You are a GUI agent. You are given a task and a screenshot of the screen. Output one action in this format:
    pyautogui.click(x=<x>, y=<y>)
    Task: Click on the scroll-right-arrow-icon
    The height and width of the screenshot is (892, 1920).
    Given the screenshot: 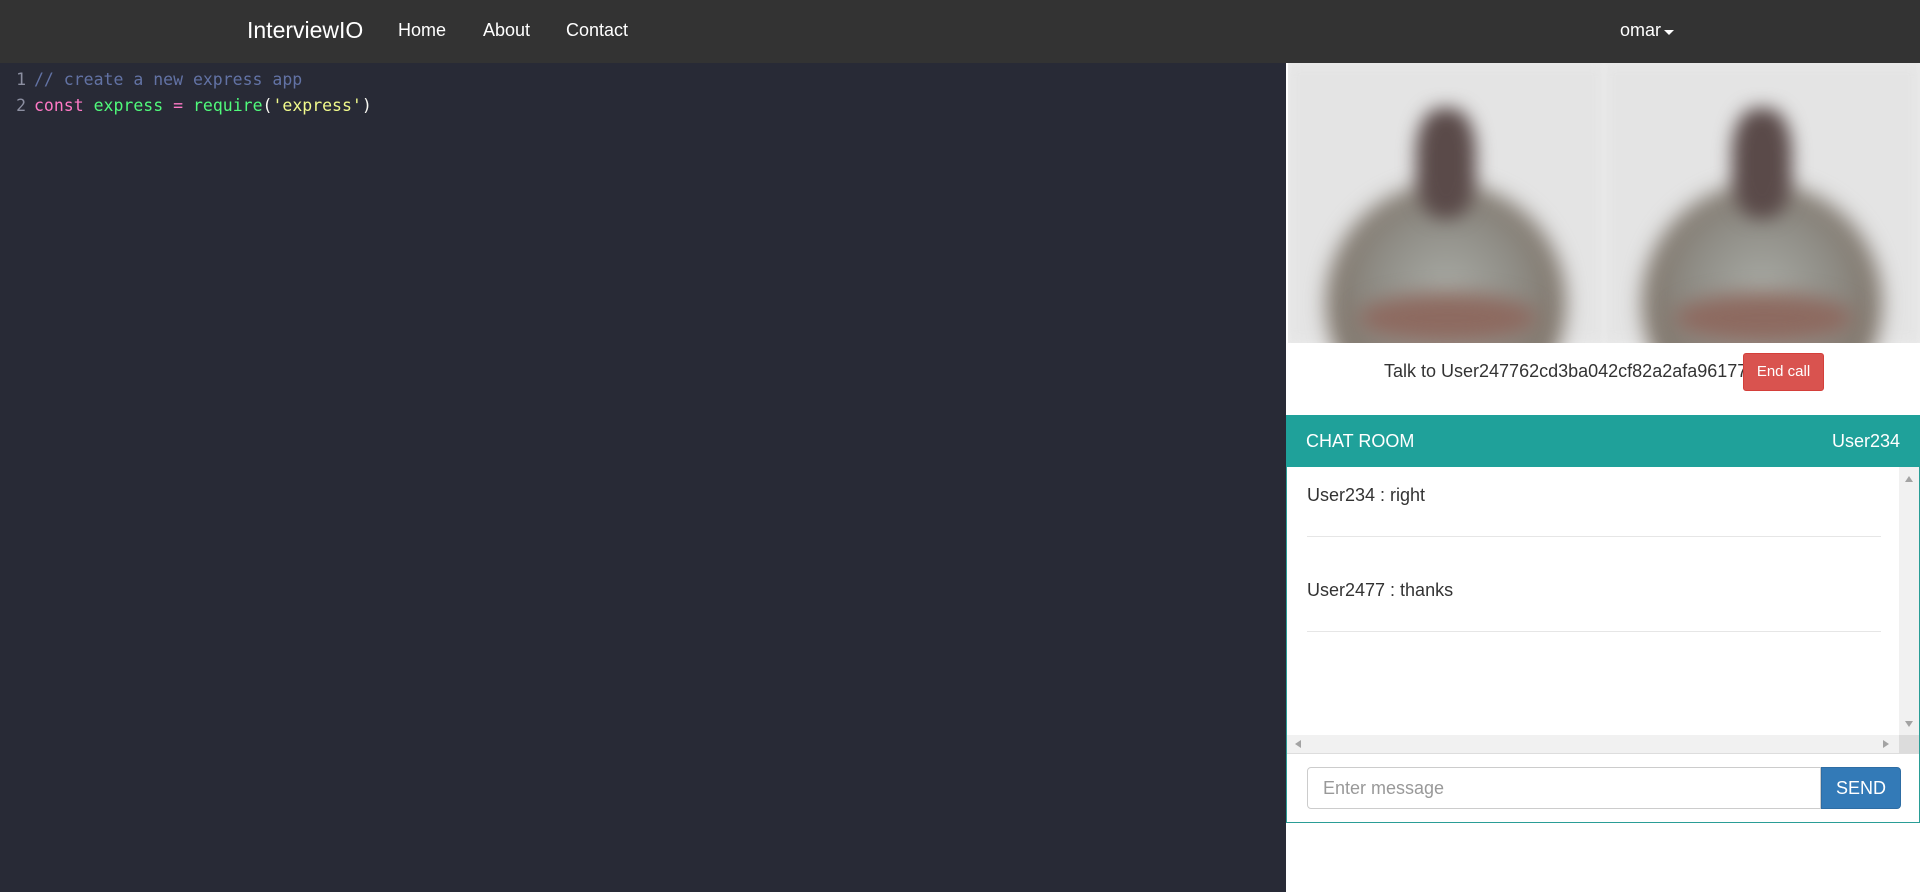 What is the action you would take?
    pyautogui.click(x=1886, y=744)
    